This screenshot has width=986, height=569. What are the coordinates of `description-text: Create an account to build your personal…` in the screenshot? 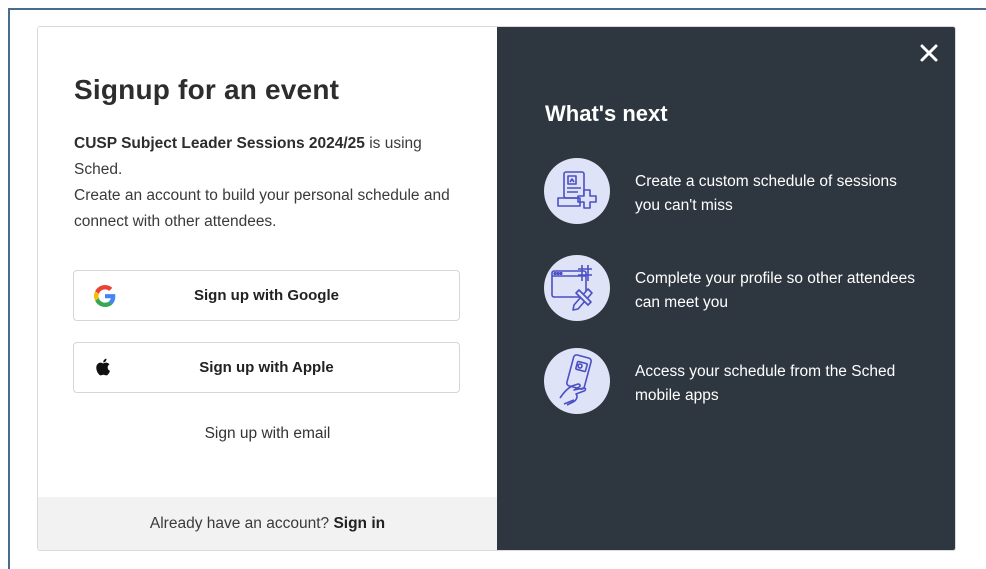 It's located at (262, 208).